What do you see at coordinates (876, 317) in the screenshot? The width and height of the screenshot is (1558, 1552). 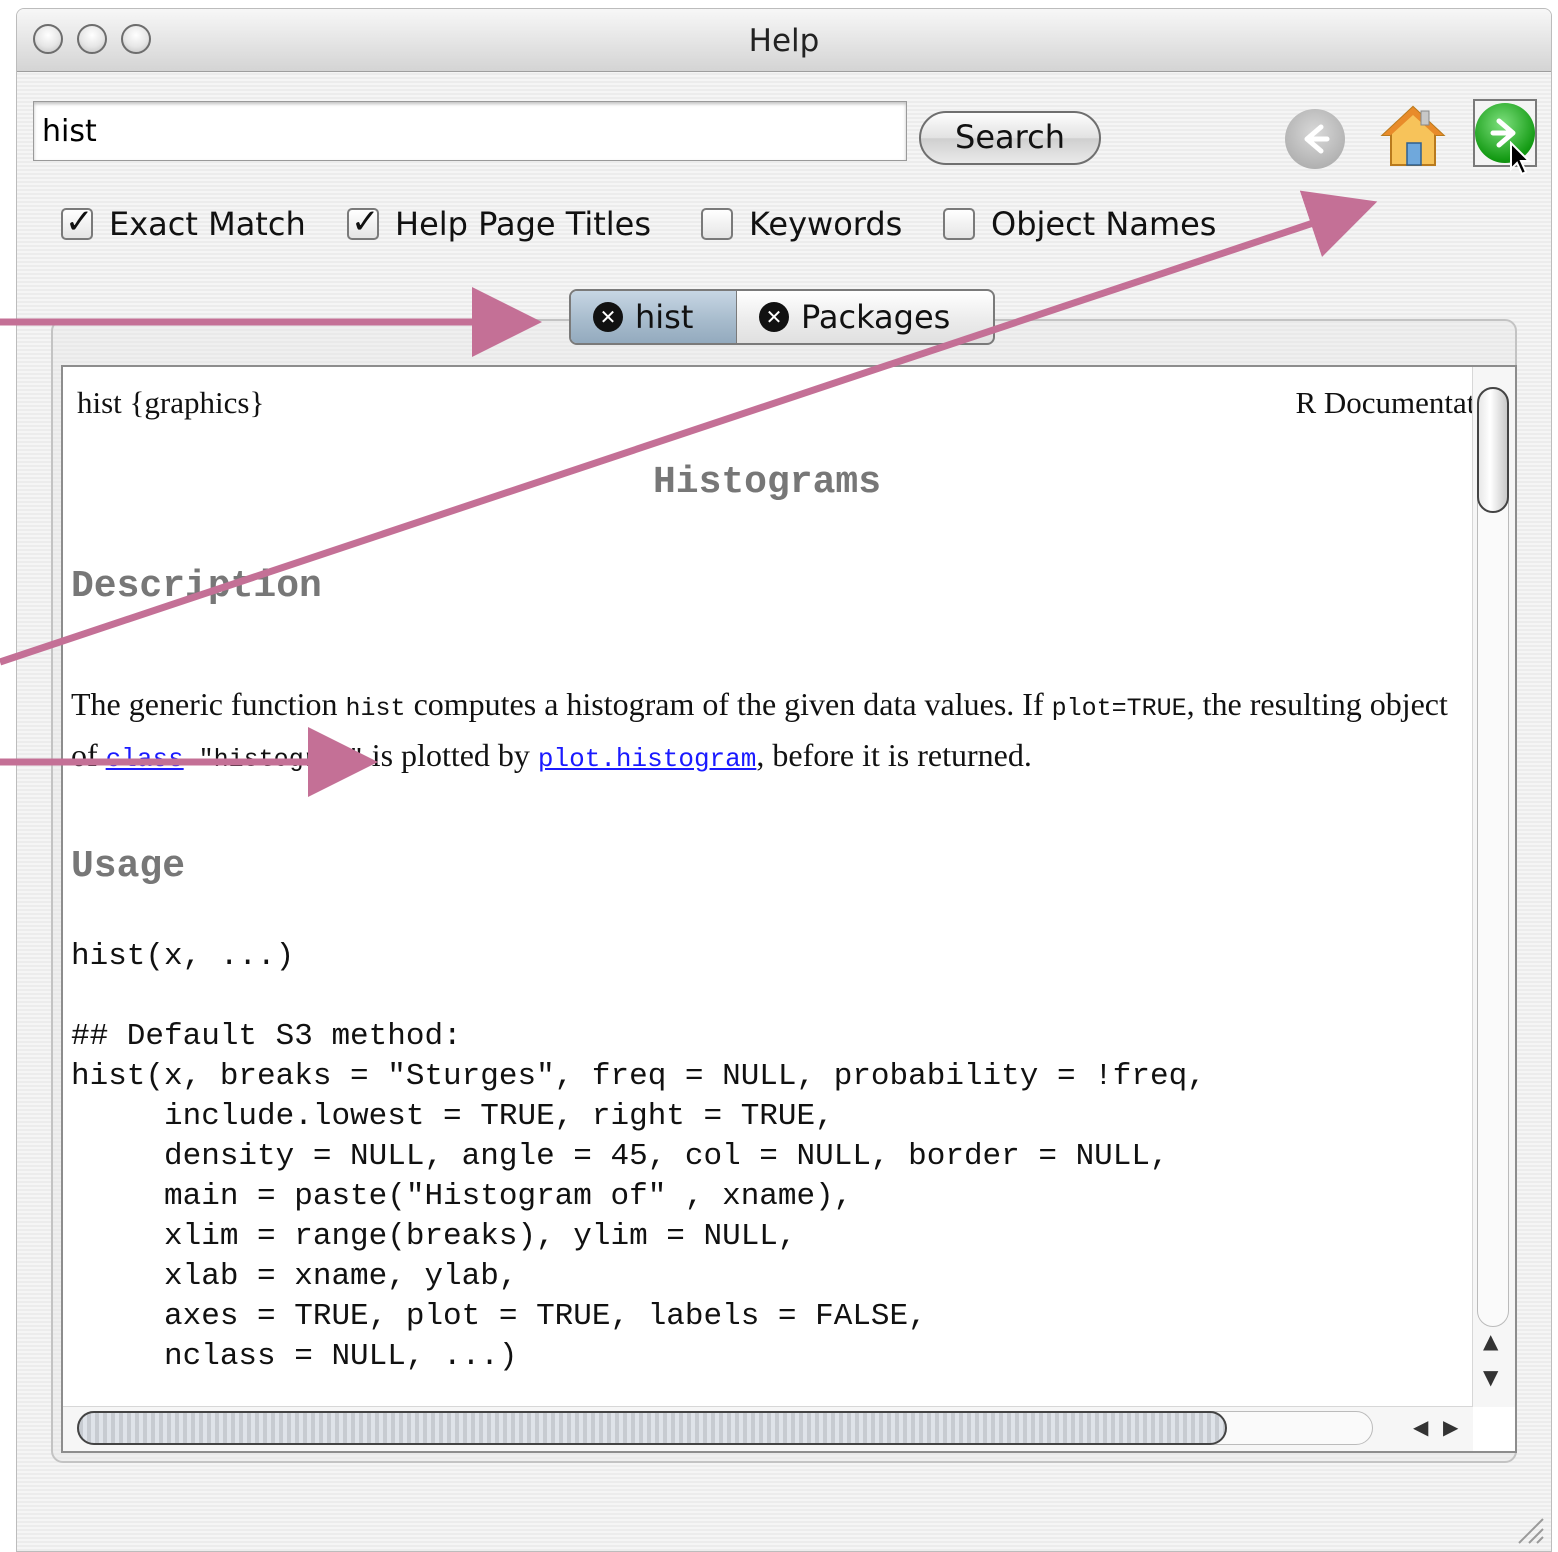 I see `tab-label: Packages` at bounding box center [876, 317].